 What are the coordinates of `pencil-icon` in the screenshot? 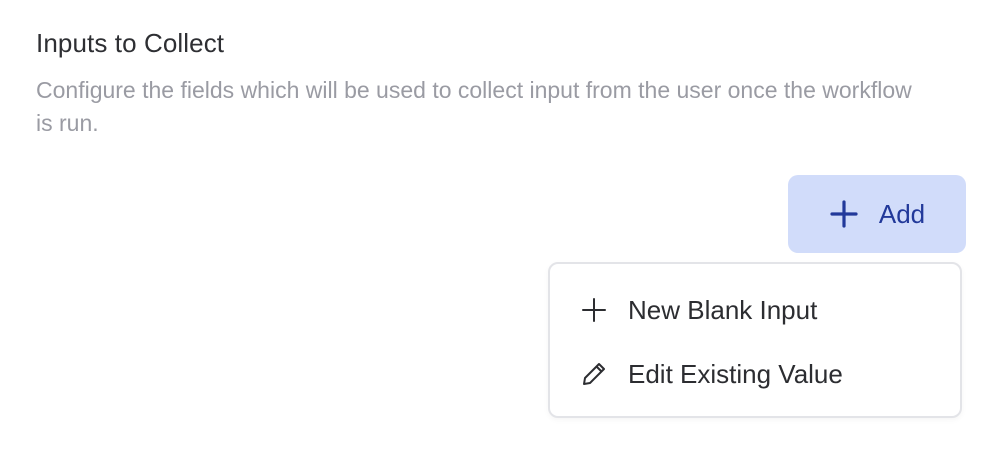 It's located at (594, 374).